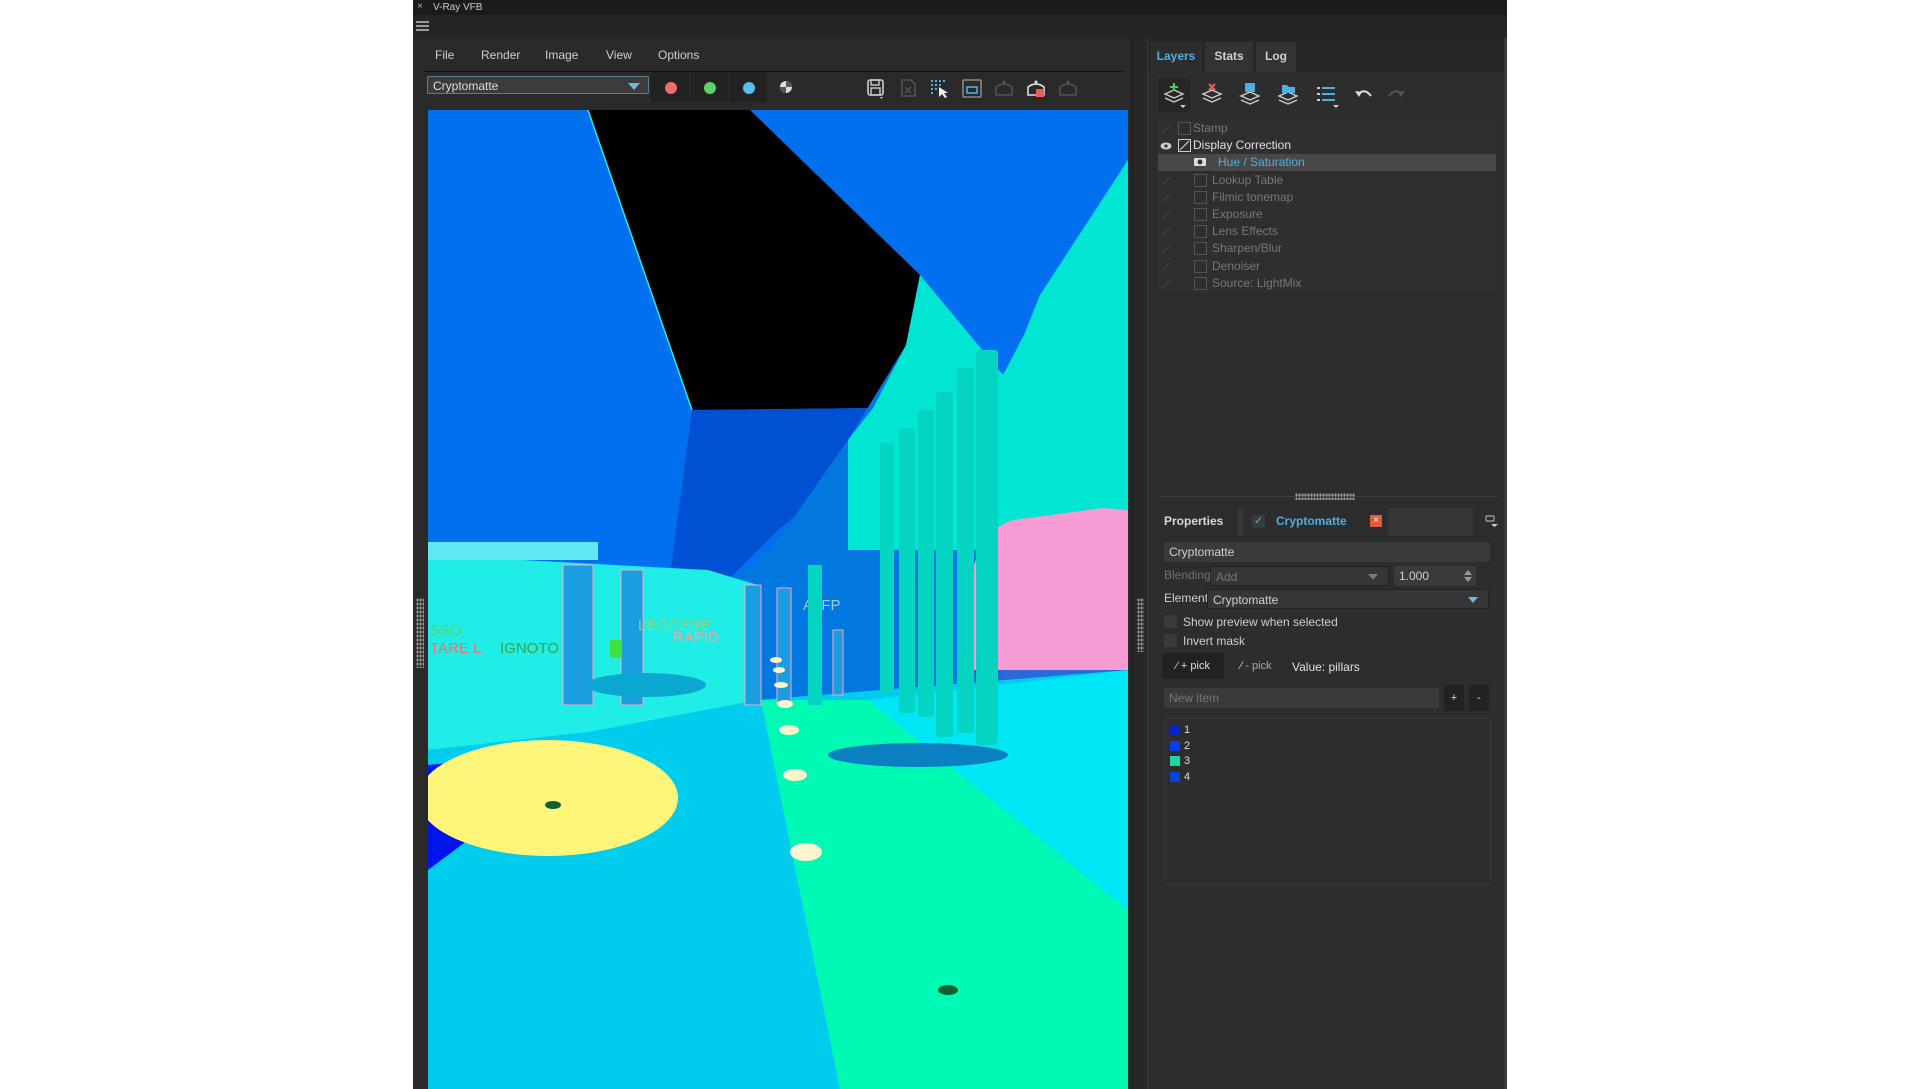 This screenshot has height=1089, width=1920. I want to click on show-preview-checkbox, so click(1170, 621).